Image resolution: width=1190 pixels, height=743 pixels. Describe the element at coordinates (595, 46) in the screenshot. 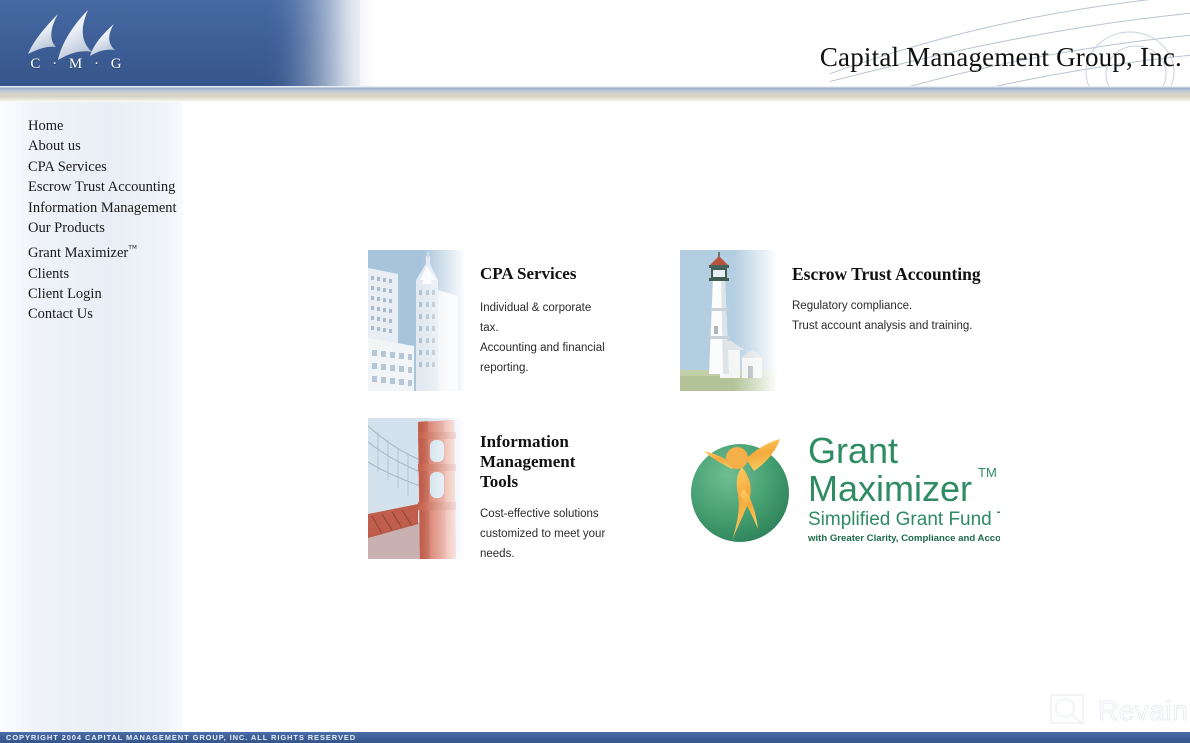

I see `site-header: C · M · G Capital Management Group, Inc.` at that location.